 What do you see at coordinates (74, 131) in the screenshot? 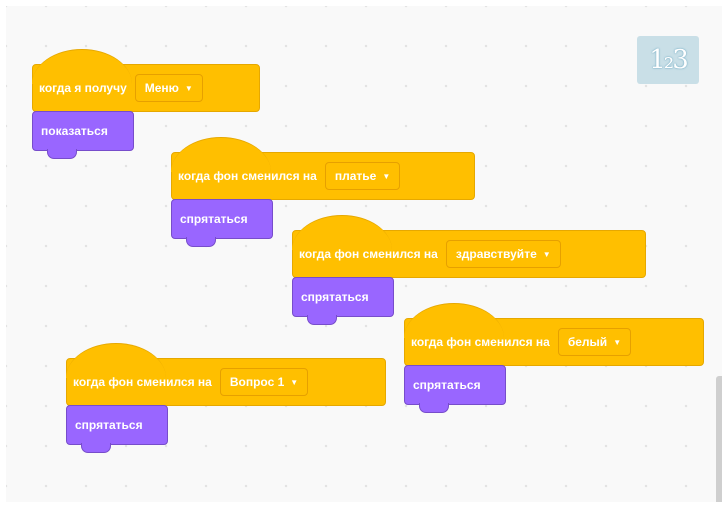
I see `block-label: показаться` at bounding box center [74, 131].